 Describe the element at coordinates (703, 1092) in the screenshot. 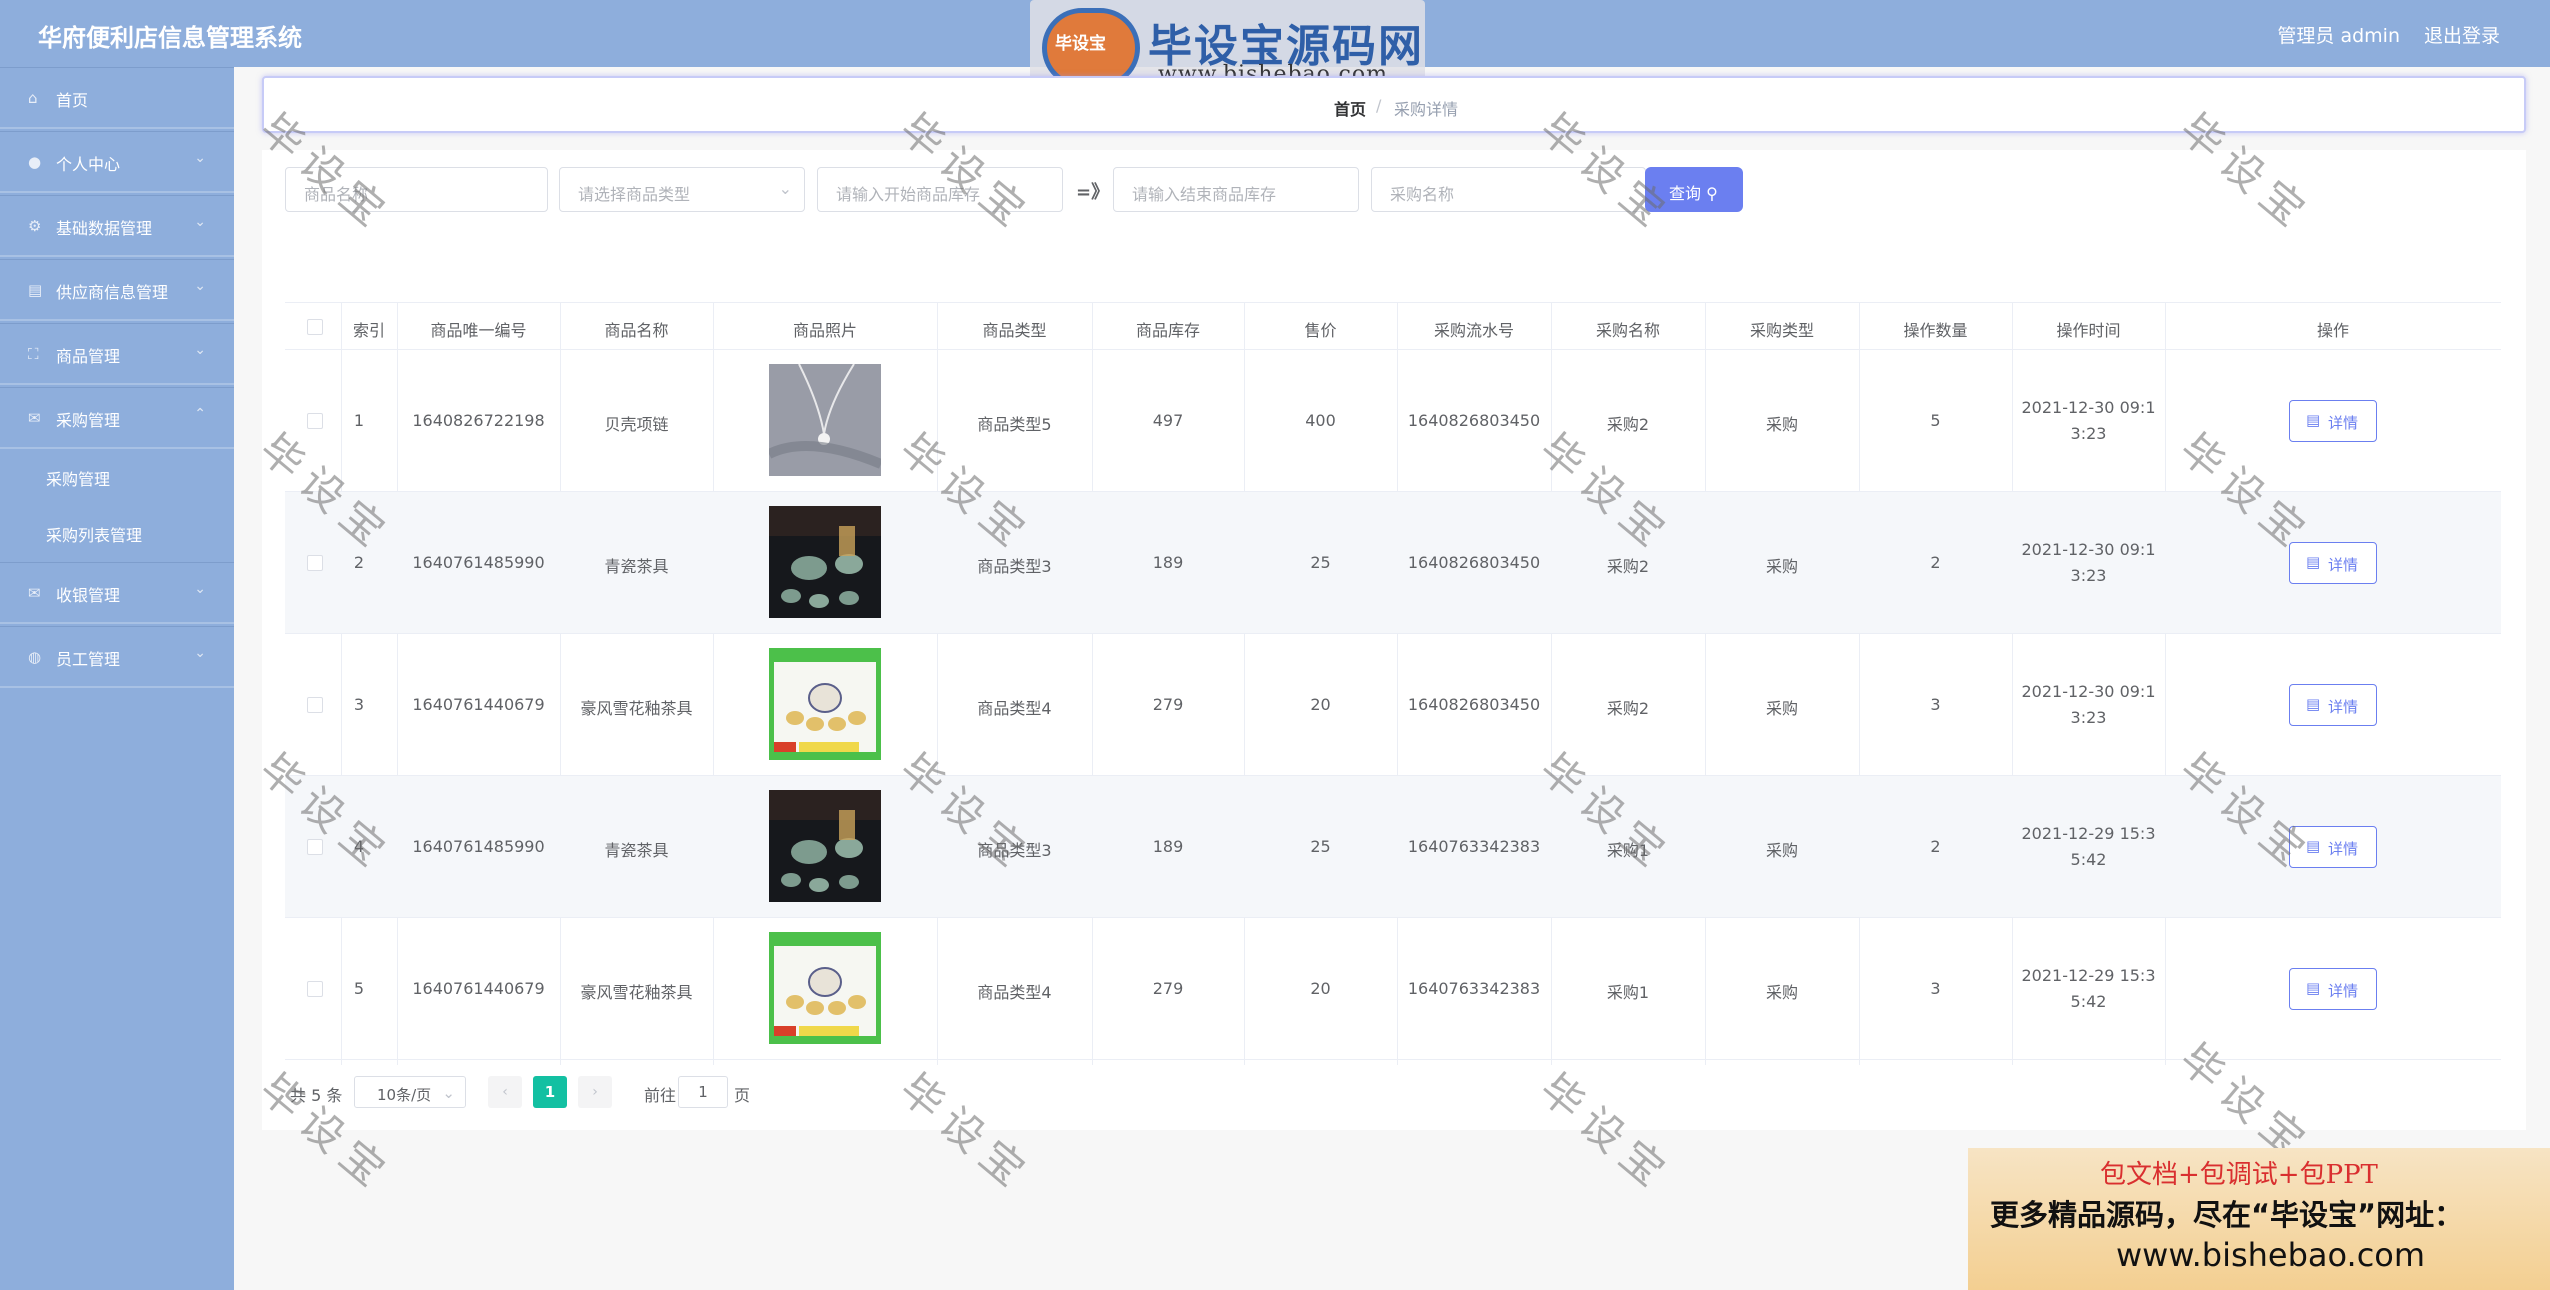

I see `goto-page-input: 1` at that location.